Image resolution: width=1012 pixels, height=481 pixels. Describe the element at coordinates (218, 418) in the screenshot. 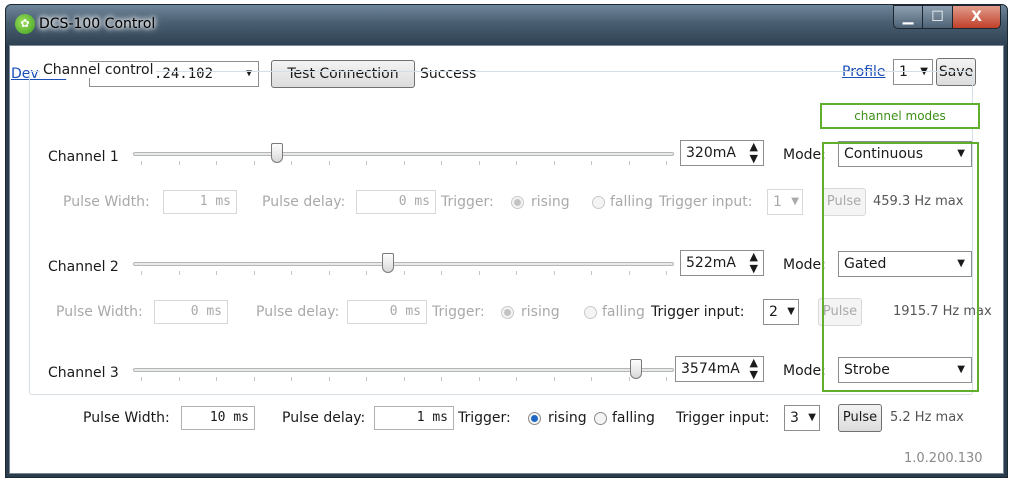

I see `pulse-width-input: 10 ms` at that location.